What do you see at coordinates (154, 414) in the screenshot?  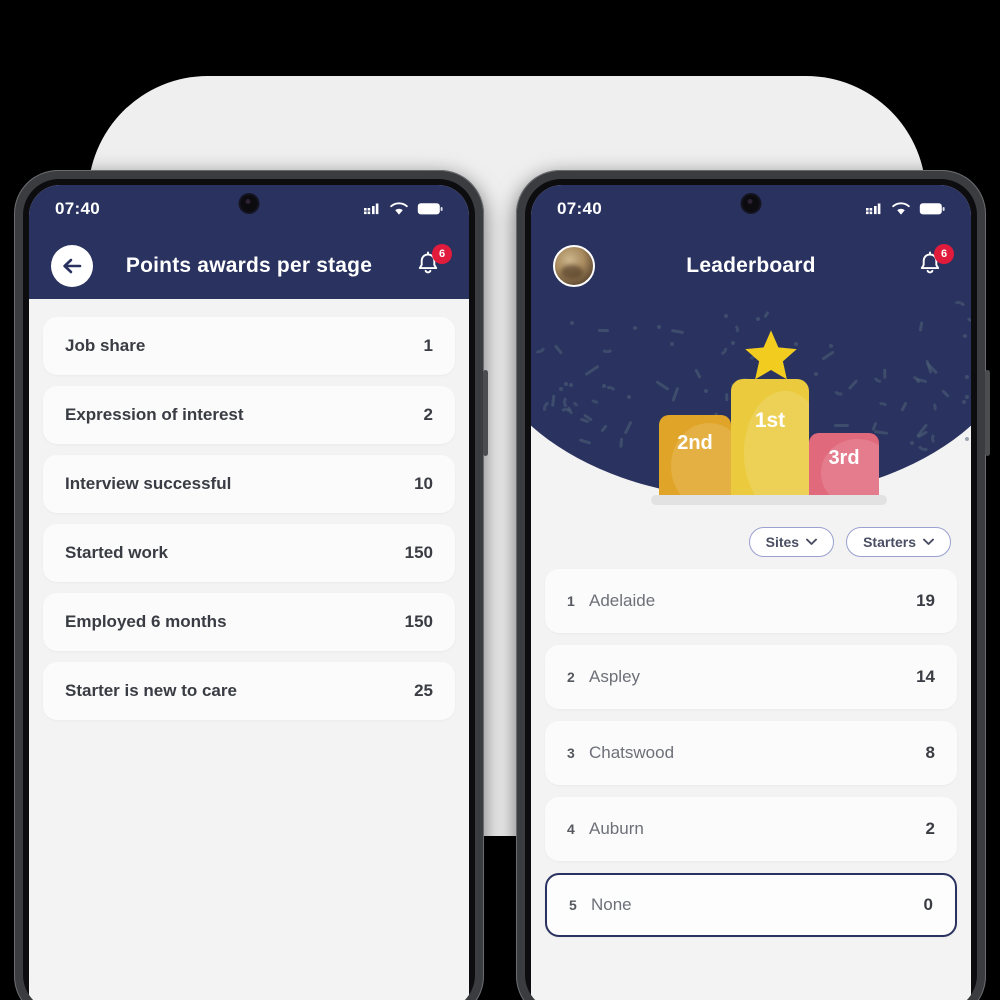 I see `stage-row-label: Expression of interest` at bounding box center [154, 414].